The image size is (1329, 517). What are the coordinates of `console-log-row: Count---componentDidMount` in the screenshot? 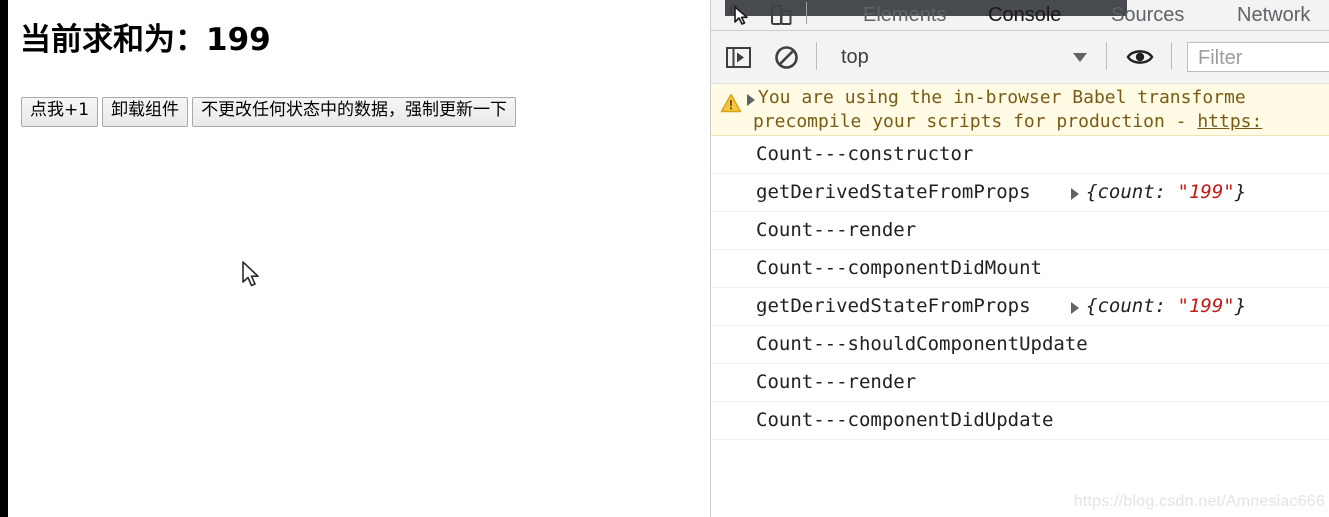 It's located at (1020, 269).